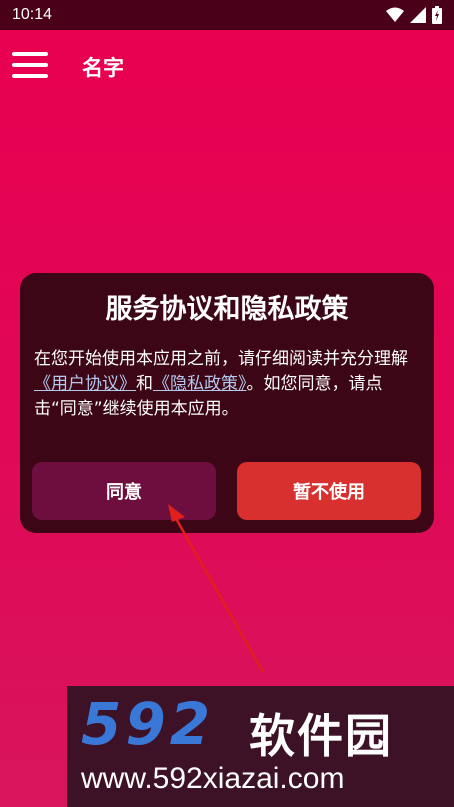 This screenshot has height=807, width=454. What do you see at coordinates (213, 778) in the screenshot?
I see `watermark-url: www.592xiazai.com` at bounding box center [213, 778].